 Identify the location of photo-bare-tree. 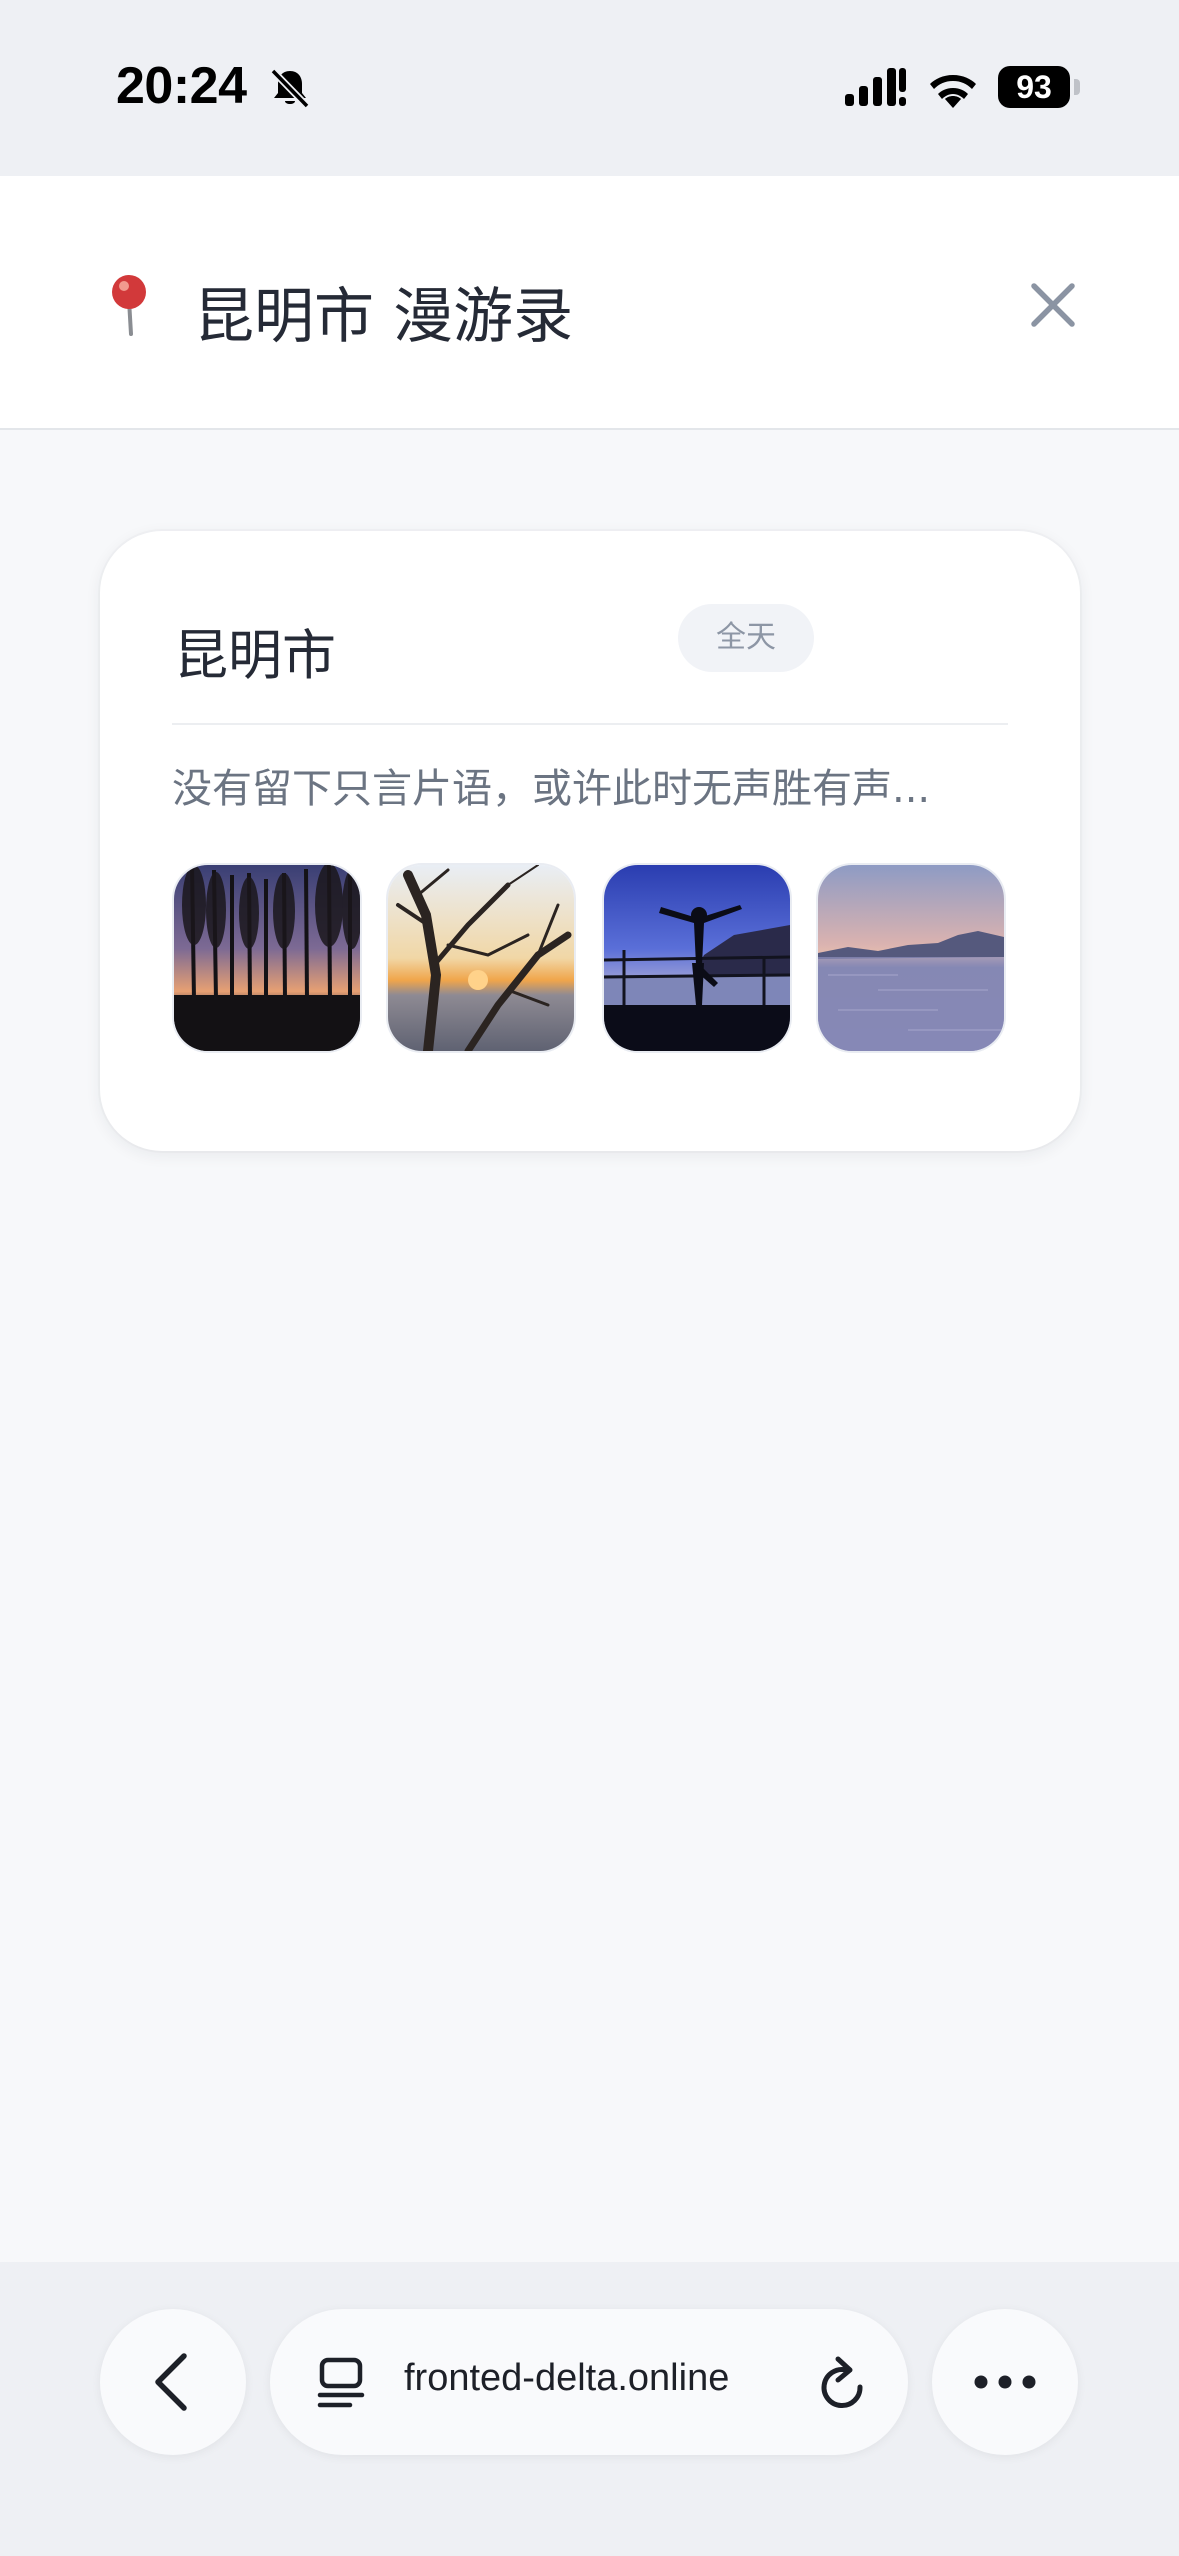
(481, 958).